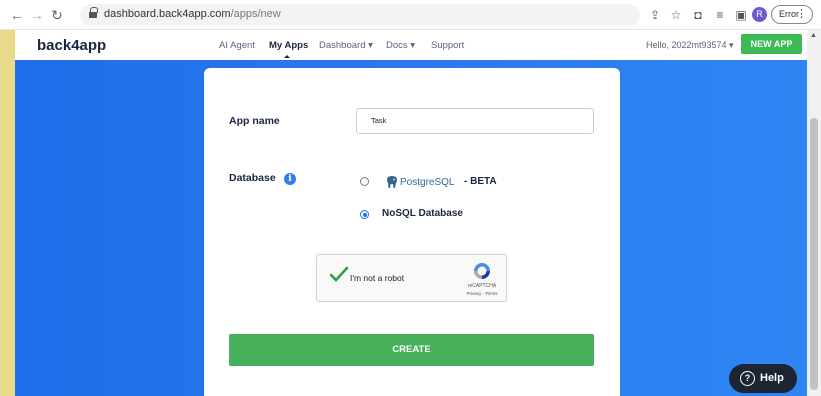 Image resolution: width=821 pixels, height=396 pixels. What do you see at coordinates (482, 286) in the screenshot?
I see `recaptcha-brand: reCAPTCHA` at bounding box center [482, 286].